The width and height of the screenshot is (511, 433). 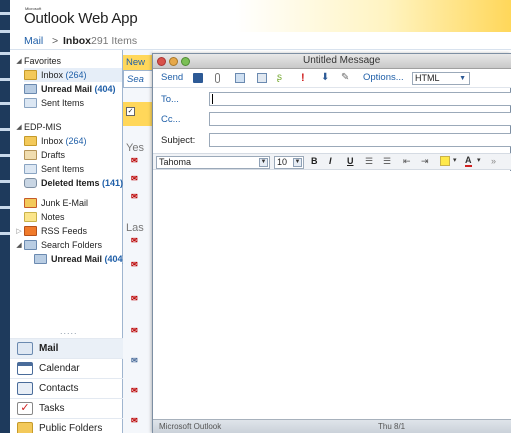 I want to click on search-box: Sea, so click(x=138, y=79).